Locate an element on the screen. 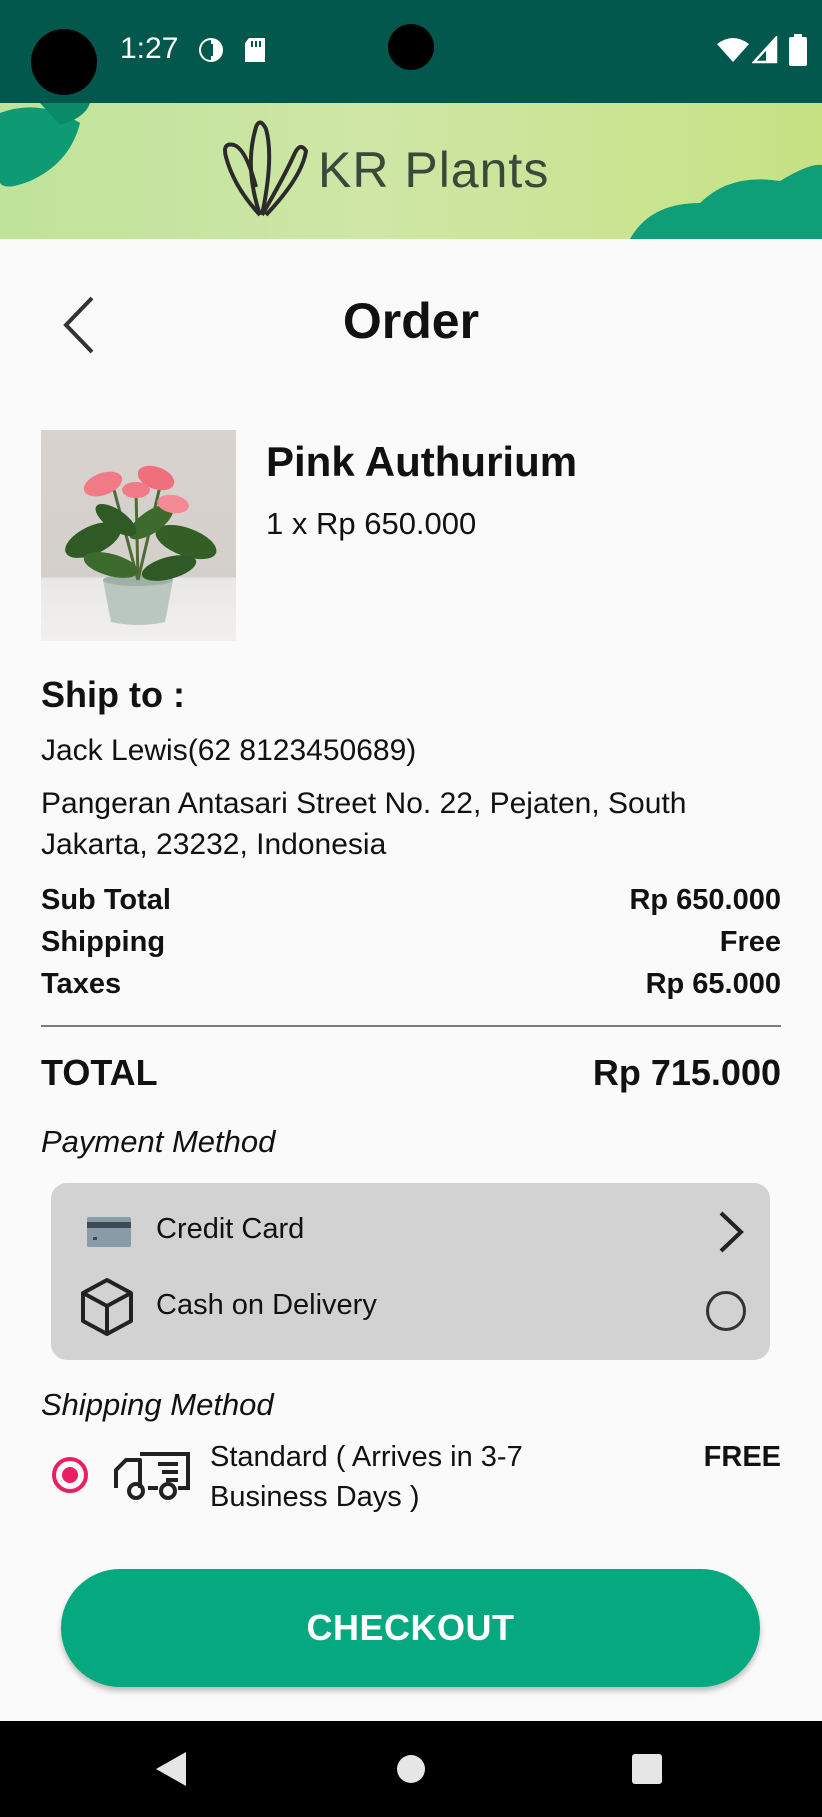  summary-divider is located at coordinates (411, 1026).